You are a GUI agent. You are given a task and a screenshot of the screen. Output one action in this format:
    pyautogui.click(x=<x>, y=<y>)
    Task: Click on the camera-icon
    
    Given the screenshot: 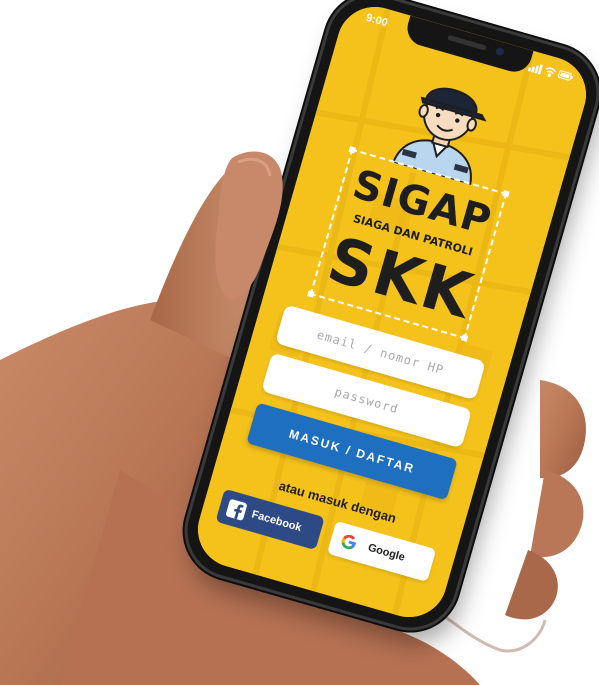 What is the action you would take?
    pyautogui.click(x=499, y=51)
    